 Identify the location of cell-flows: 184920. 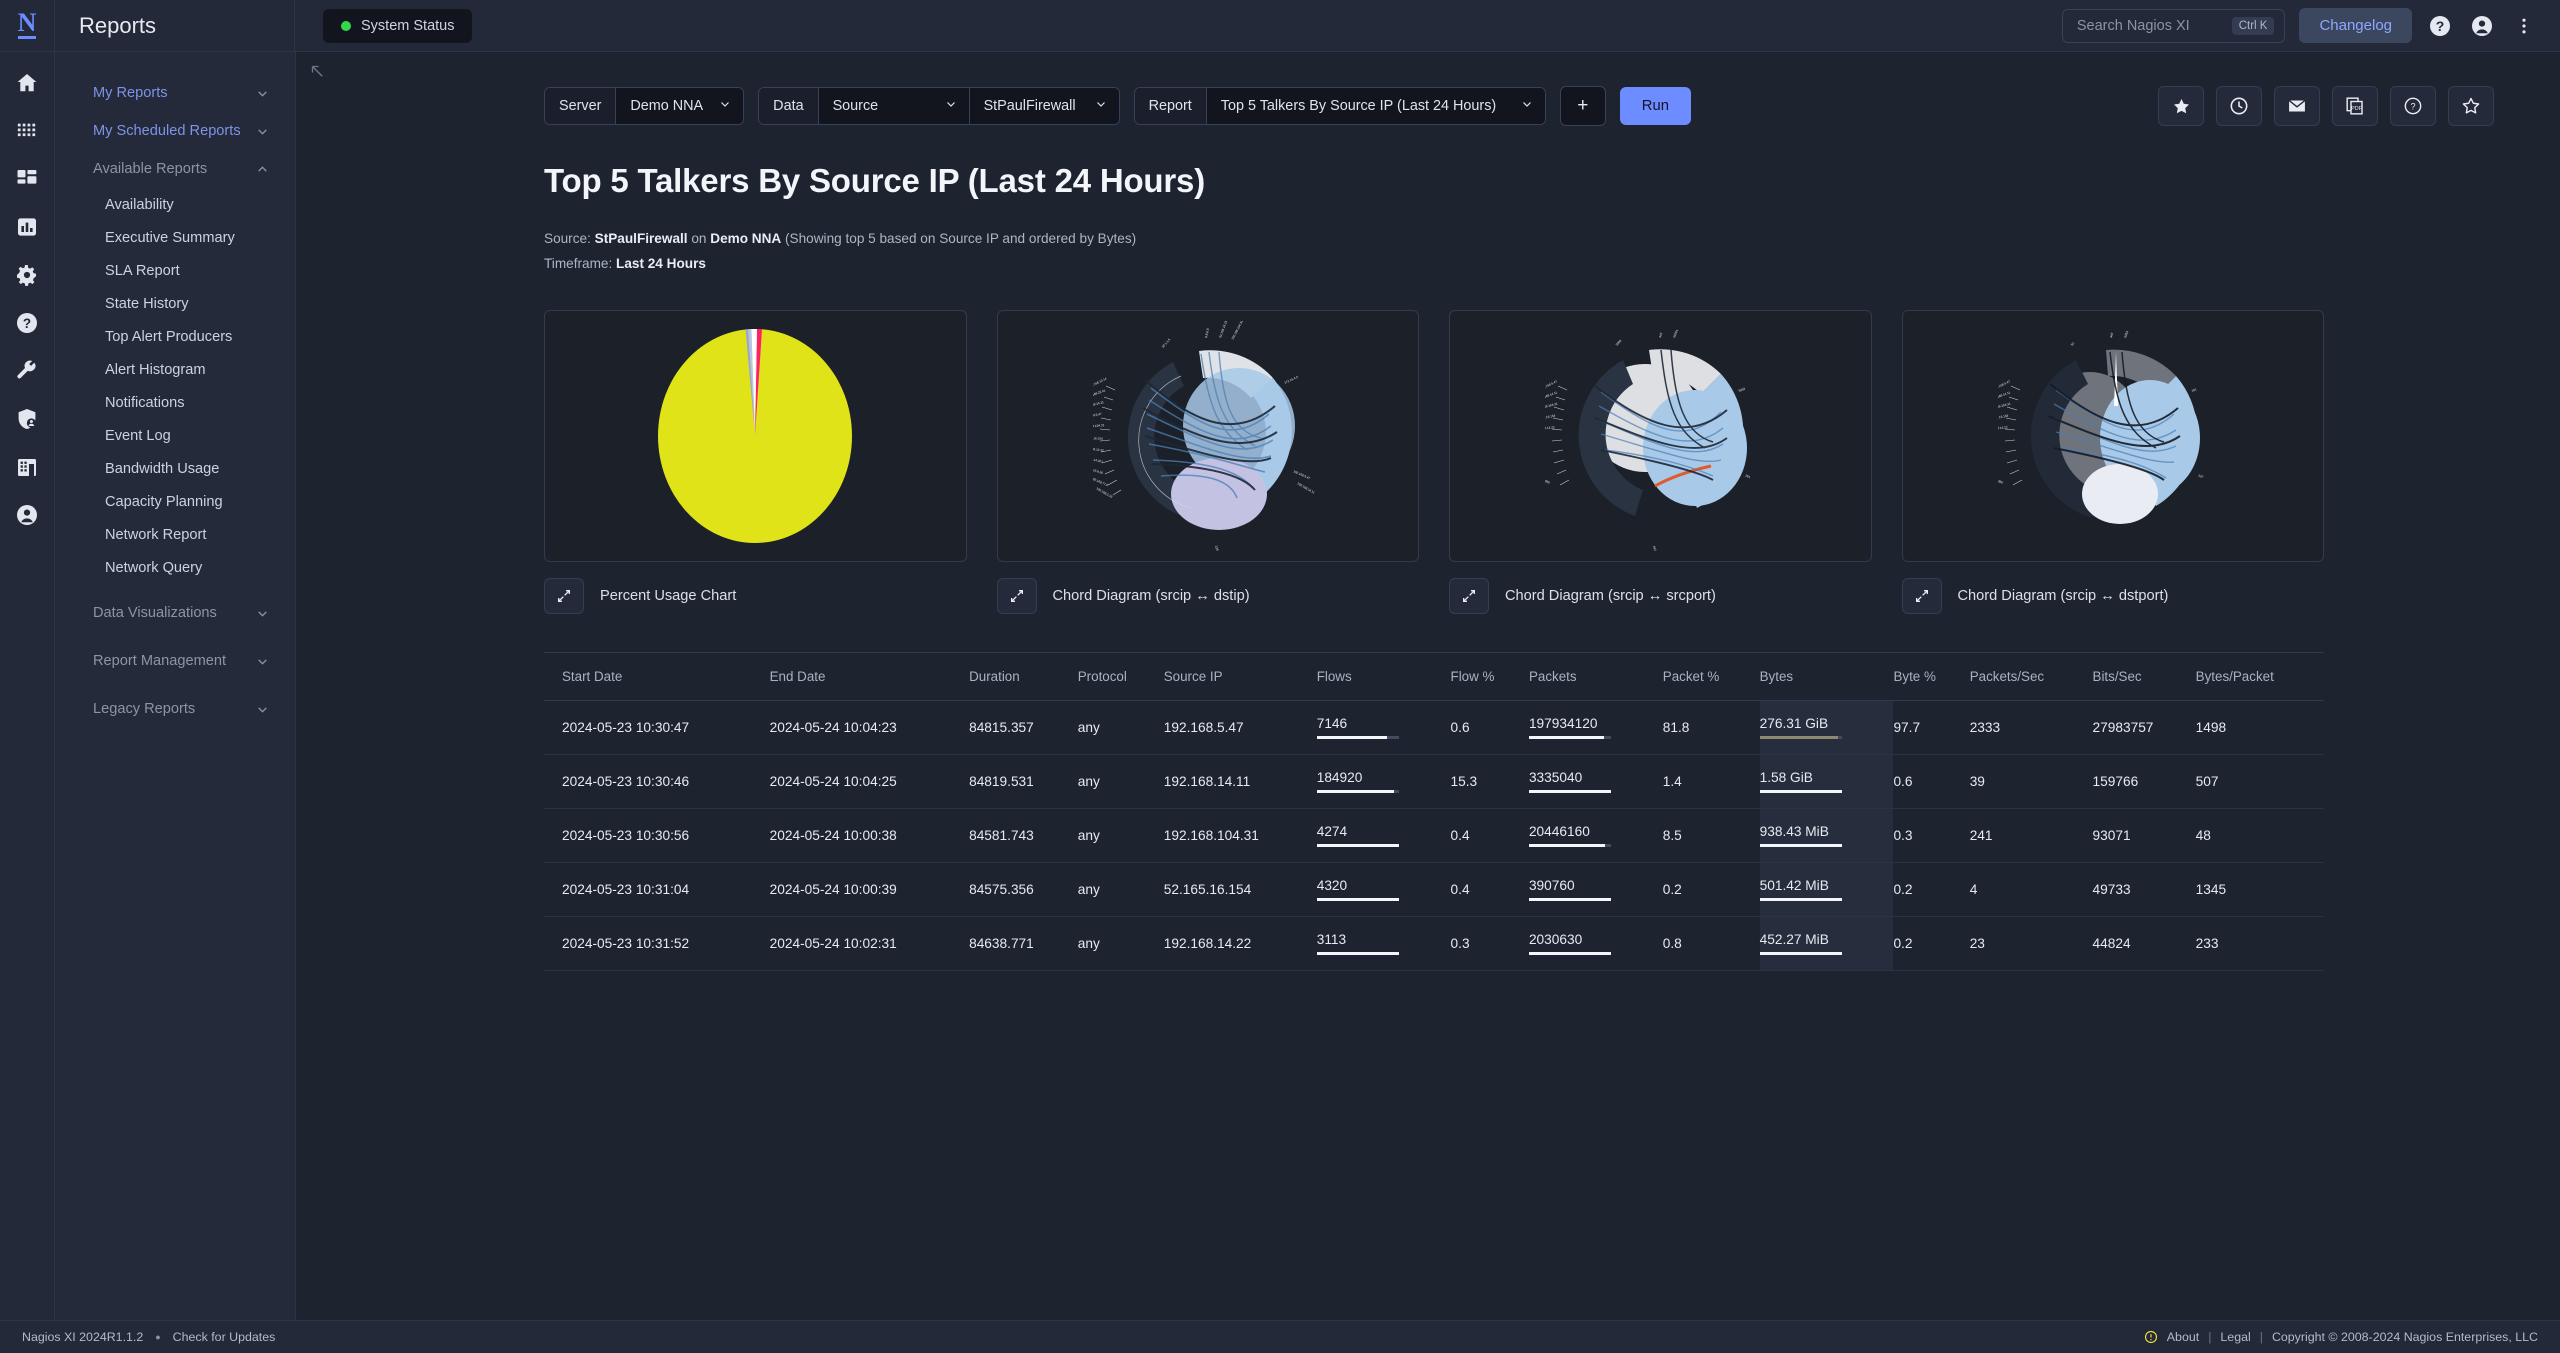
(1383, 782).